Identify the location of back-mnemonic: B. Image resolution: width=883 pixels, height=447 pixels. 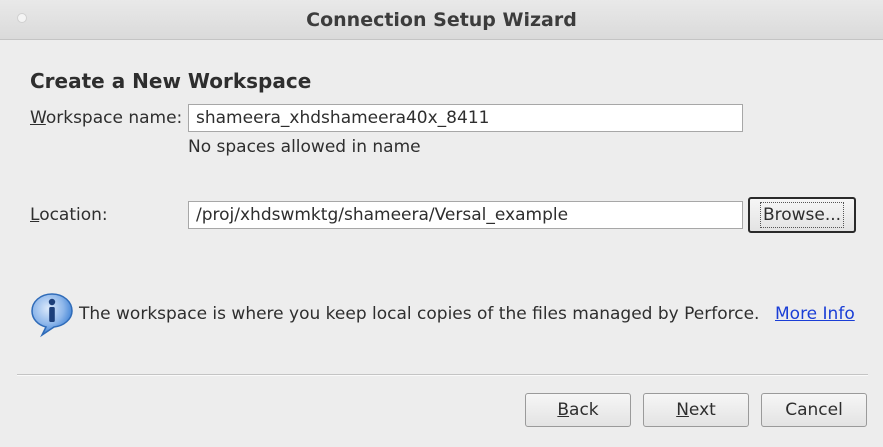
(563, 410).